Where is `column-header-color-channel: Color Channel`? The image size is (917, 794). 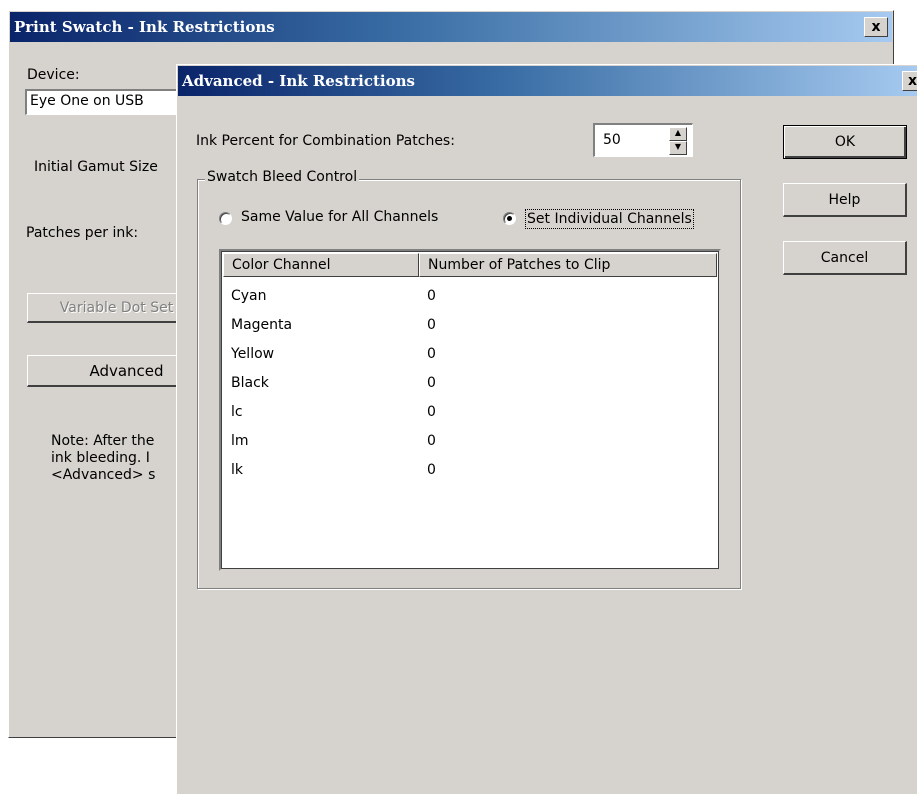
column-header-color-channel: Color Channel is located at coordinates (321, 265).